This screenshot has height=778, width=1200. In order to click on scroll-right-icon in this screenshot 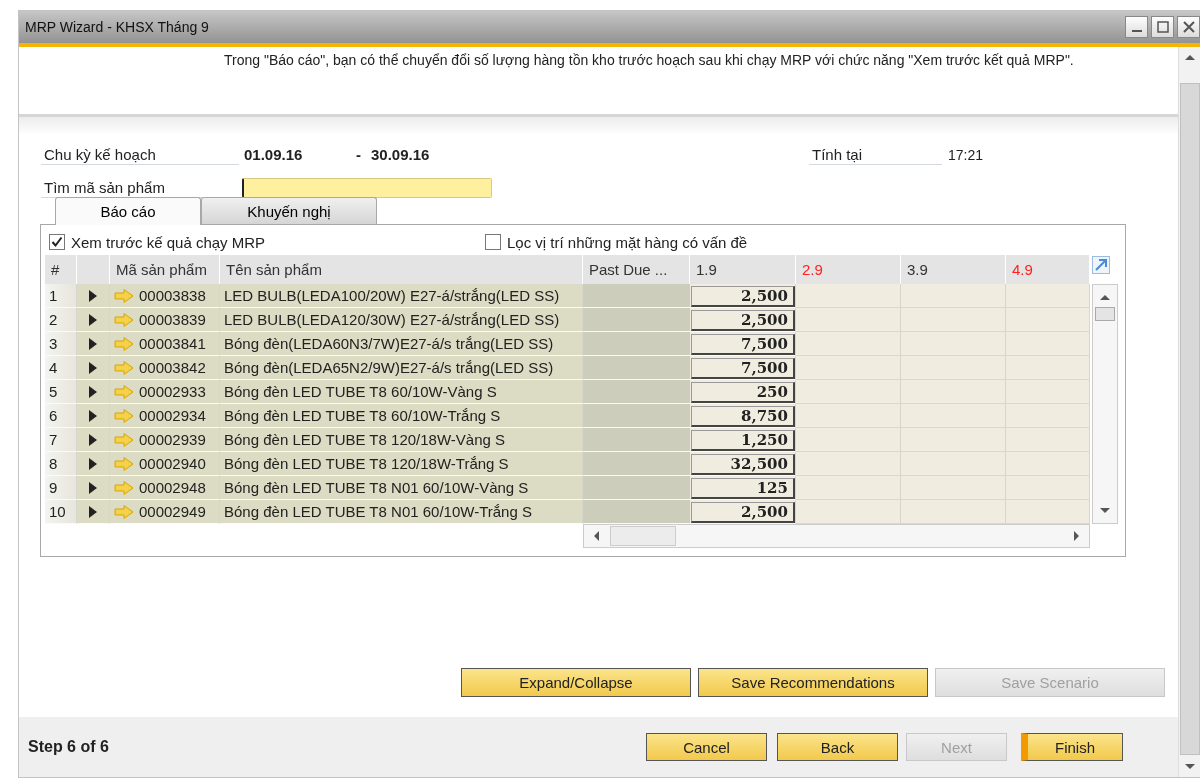, I will do `click(1077, 536)`.